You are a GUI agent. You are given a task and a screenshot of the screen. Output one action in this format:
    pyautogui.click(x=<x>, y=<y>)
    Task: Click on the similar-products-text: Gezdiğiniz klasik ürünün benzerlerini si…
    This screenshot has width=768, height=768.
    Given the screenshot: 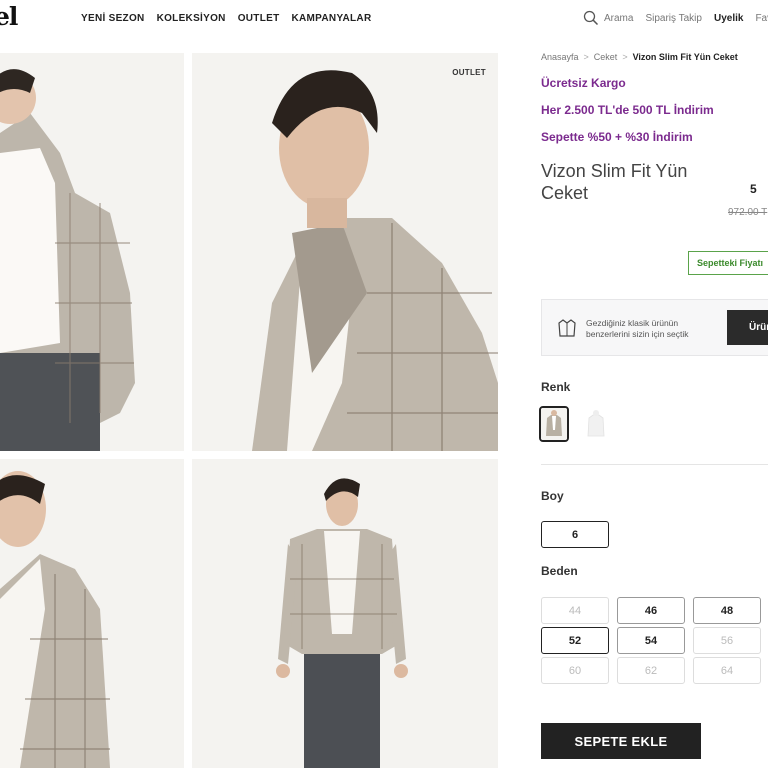 What is the action you would take?
    pyautogui.click(x=637, y=328)
    